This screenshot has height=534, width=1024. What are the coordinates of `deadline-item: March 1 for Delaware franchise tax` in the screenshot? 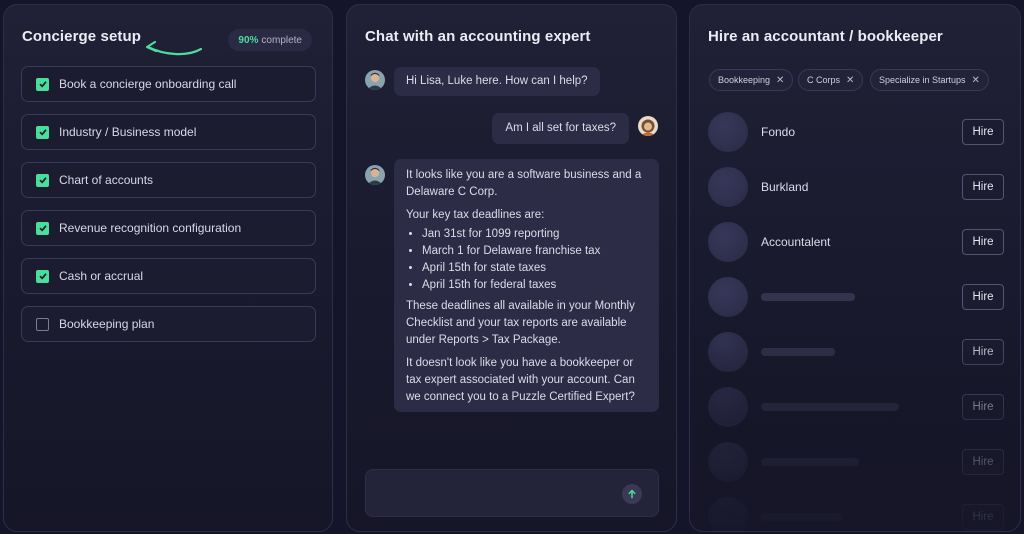 It's located at (534, 251).